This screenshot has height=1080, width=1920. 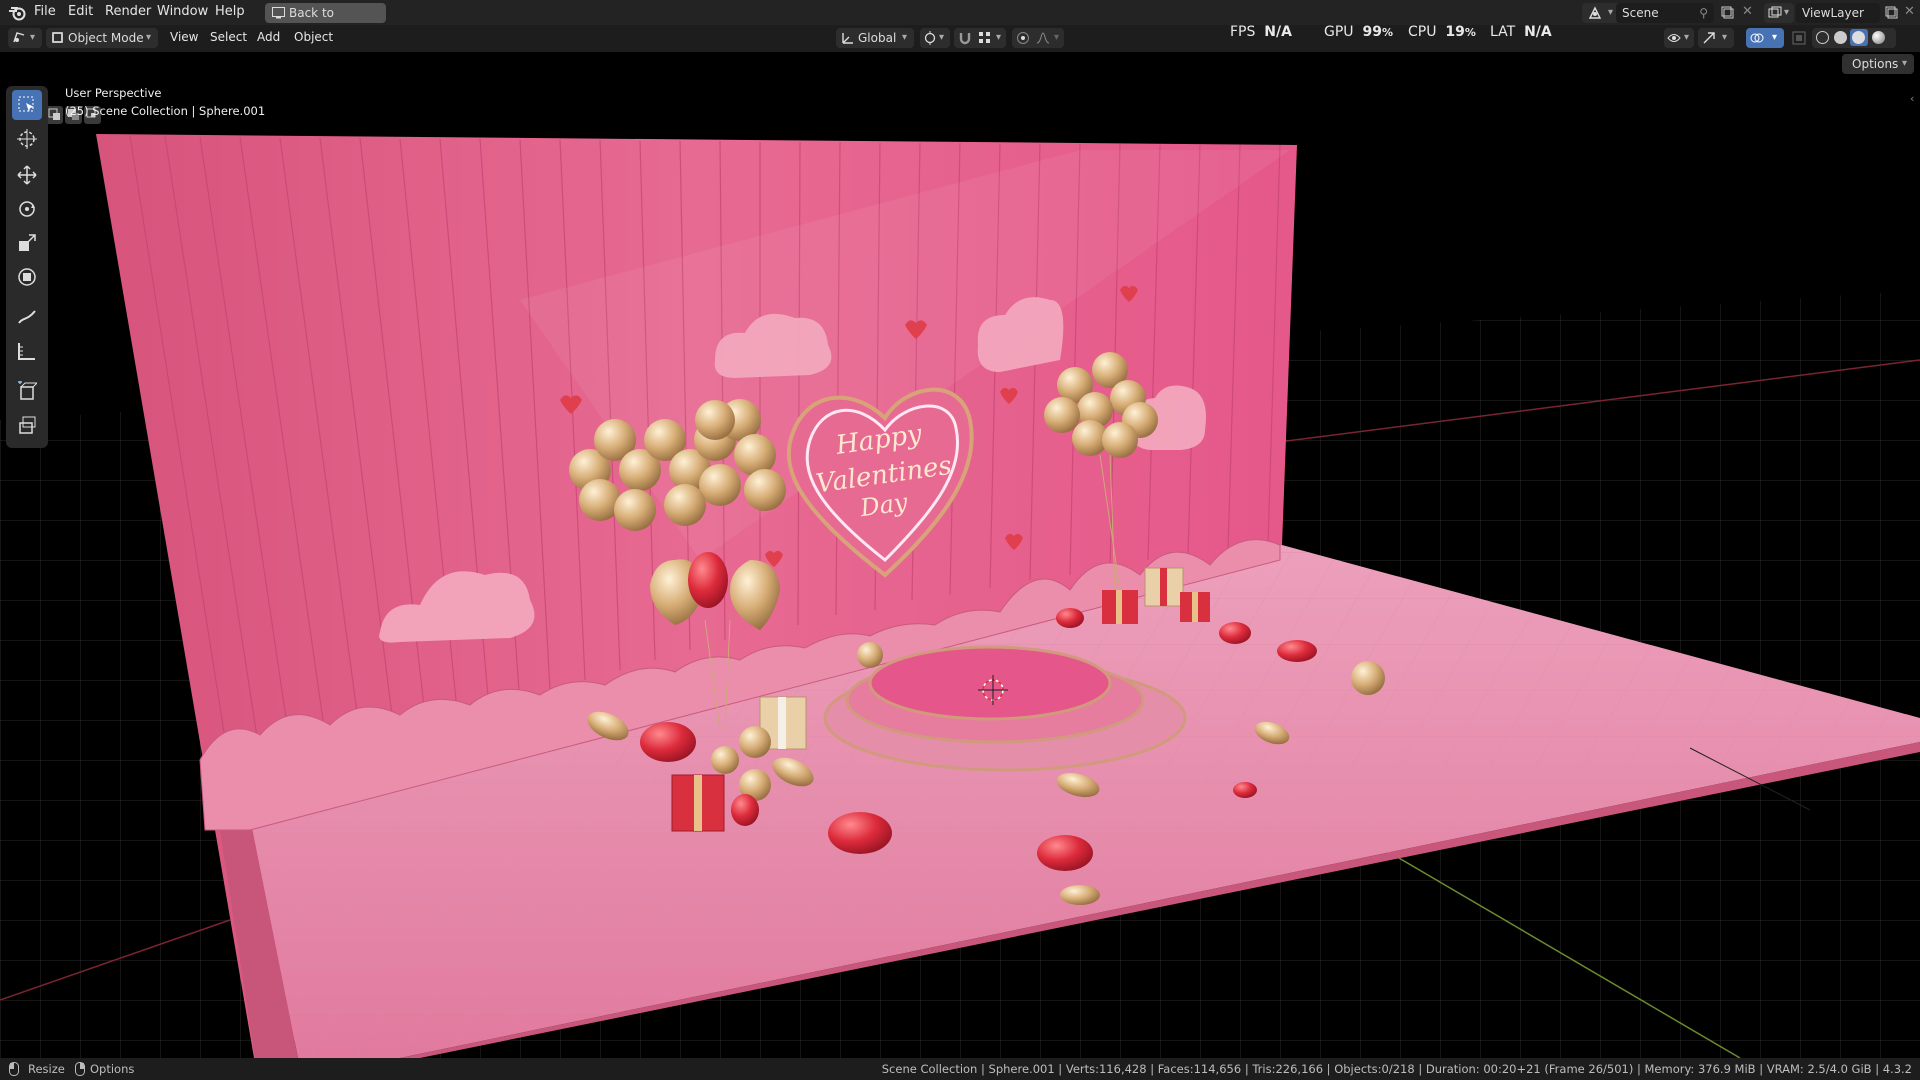 I want to click on lat-label: LAT, so click(x=1503, y=32).